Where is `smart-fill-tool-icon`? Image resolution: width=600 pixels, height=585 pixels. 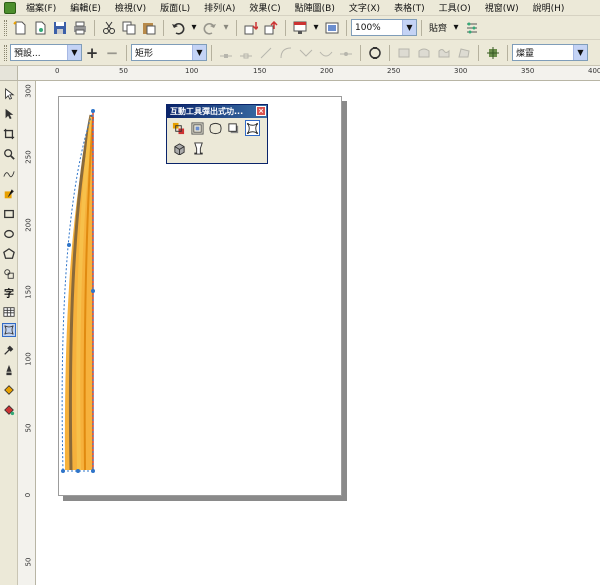 smart-fill-tool-icon is located at coordinates (9, 194).